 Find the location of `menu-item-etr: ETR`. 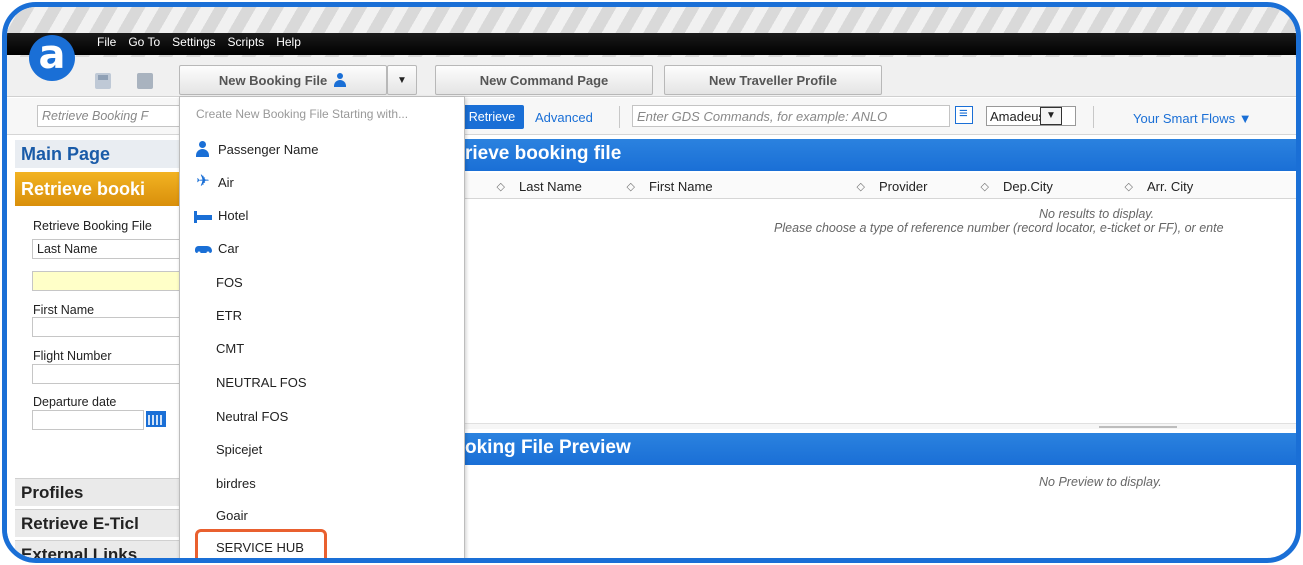

menu-item-etr: ETR is located at coordinates (229, 315).